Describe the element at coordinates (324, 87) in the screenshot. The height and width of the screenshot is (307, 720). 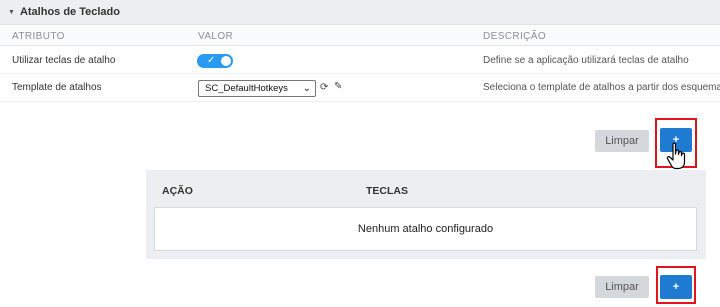
I see `refresh-icon: ⟳` at that location.